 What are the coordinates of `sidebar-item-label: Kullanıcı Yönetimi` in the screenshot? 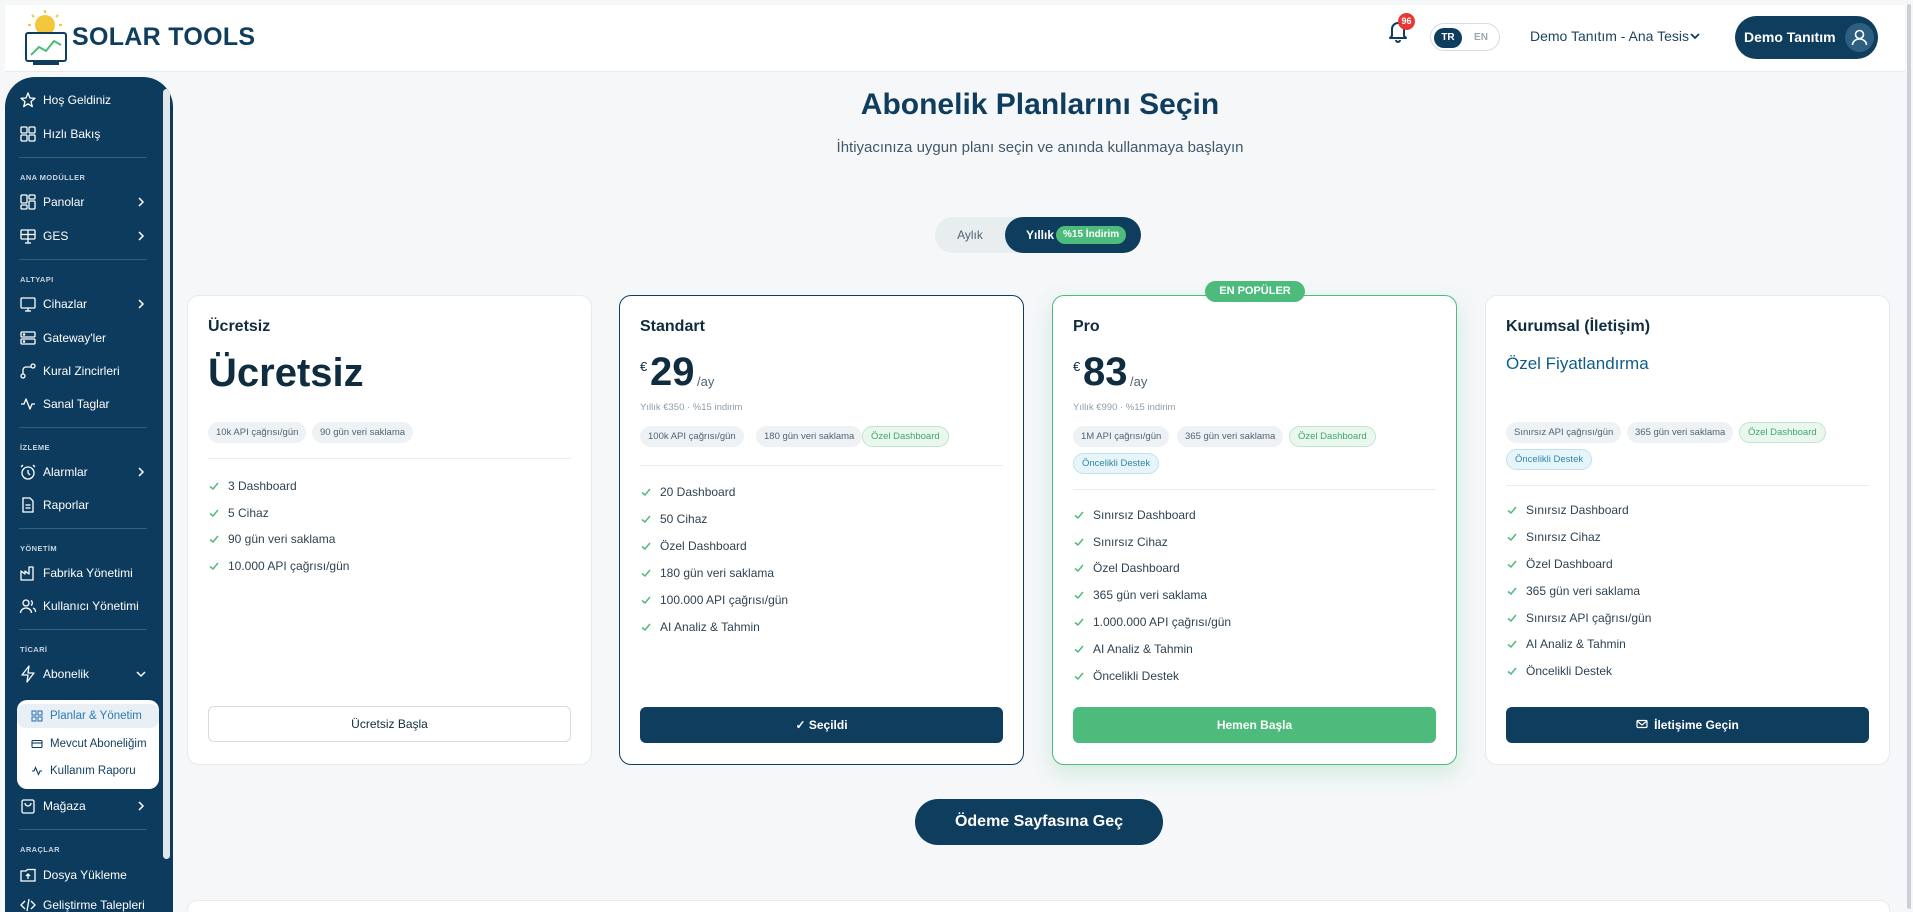 It's located at (91, 606).